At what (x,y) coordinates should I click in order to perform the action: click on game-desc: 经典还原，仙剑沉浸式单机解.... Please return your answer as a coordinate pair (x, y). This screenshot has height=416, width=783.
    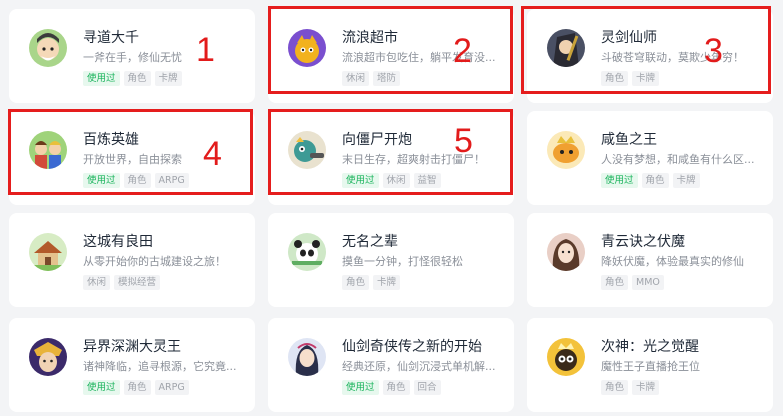
    Looking at the image, I should click on (419, 366).